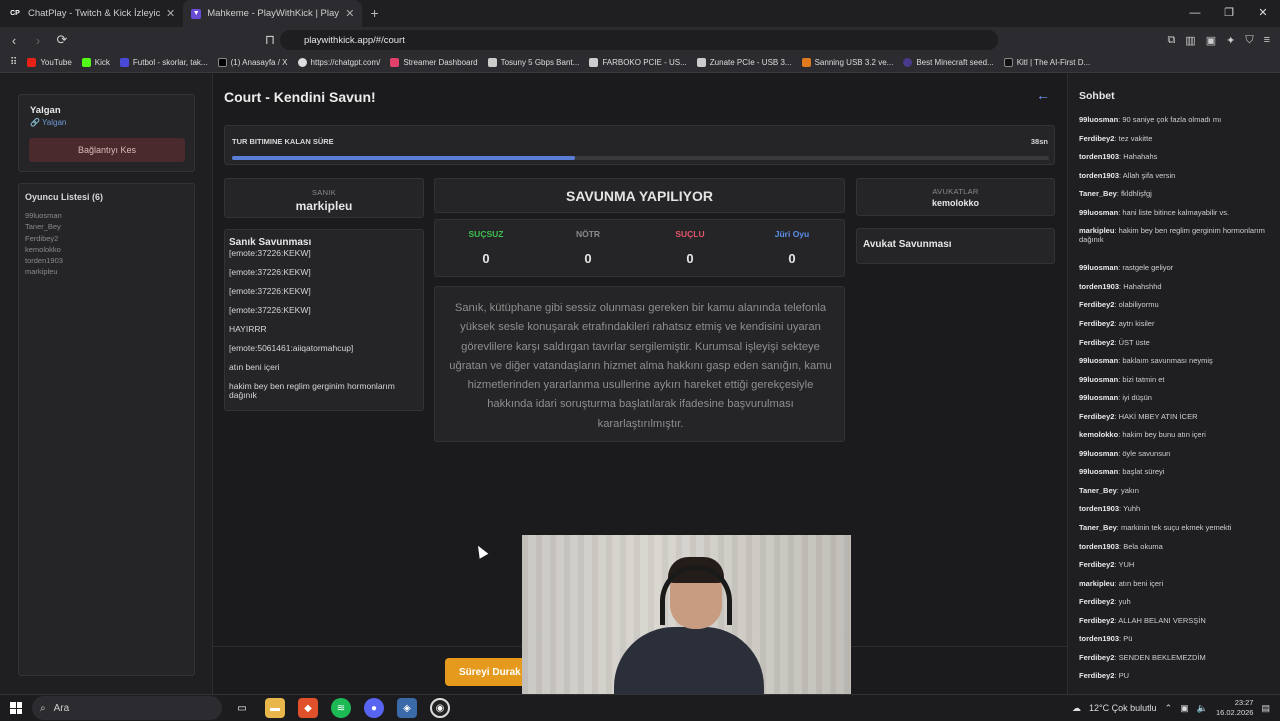 This screenshot has height=721, width=1280. Describe the element at coordinates (49, 62) in the screenshot. I see `bookmark-item: YouTube` at that location.